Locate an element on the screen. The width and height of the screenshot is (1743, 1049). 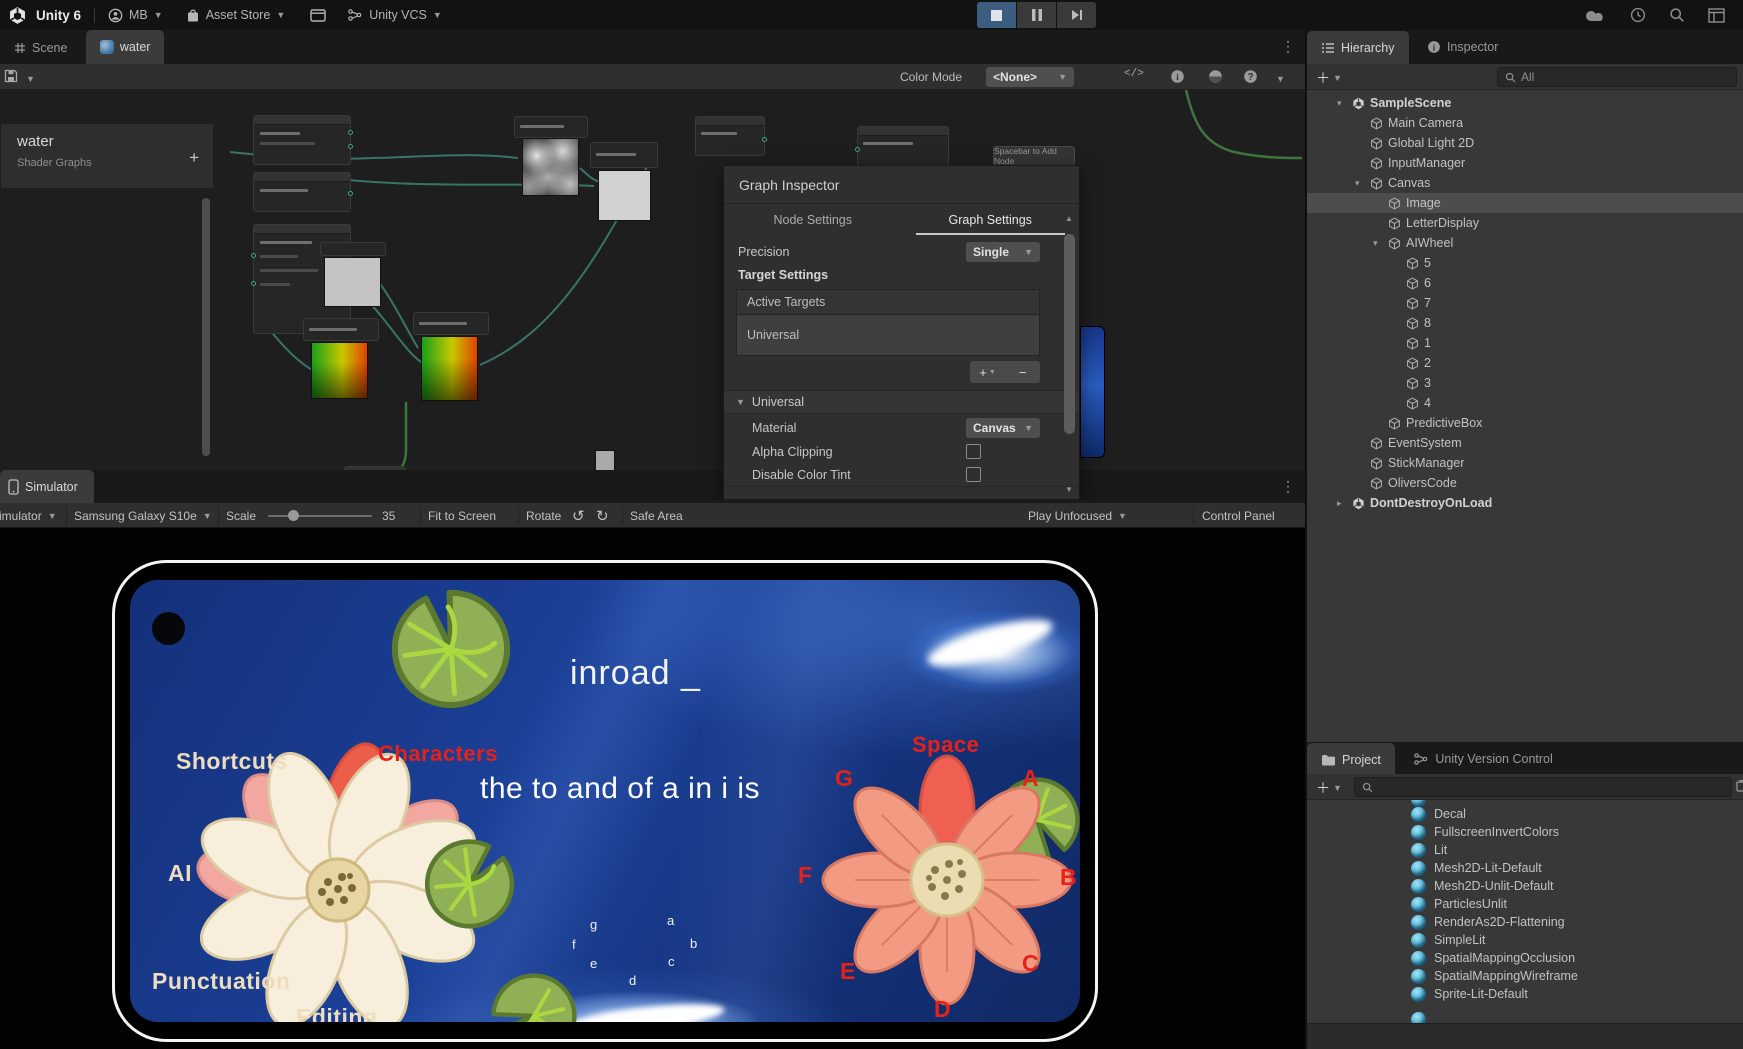
project-asset-row: RenderAs2D-Flattening is located at coordinates (1525, 922).